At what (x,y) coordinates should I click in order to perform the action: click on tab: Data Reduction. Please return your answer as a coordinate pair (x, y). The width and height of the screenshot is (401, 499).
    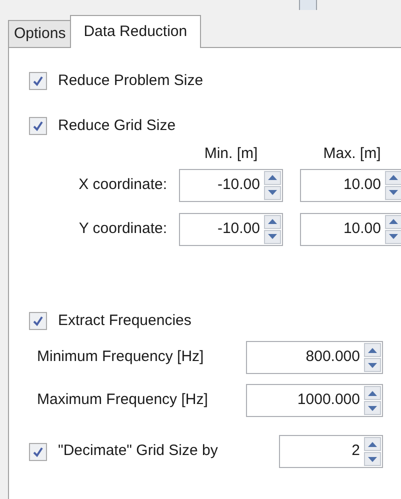
    Looking at the image, I should click on (136, 31).